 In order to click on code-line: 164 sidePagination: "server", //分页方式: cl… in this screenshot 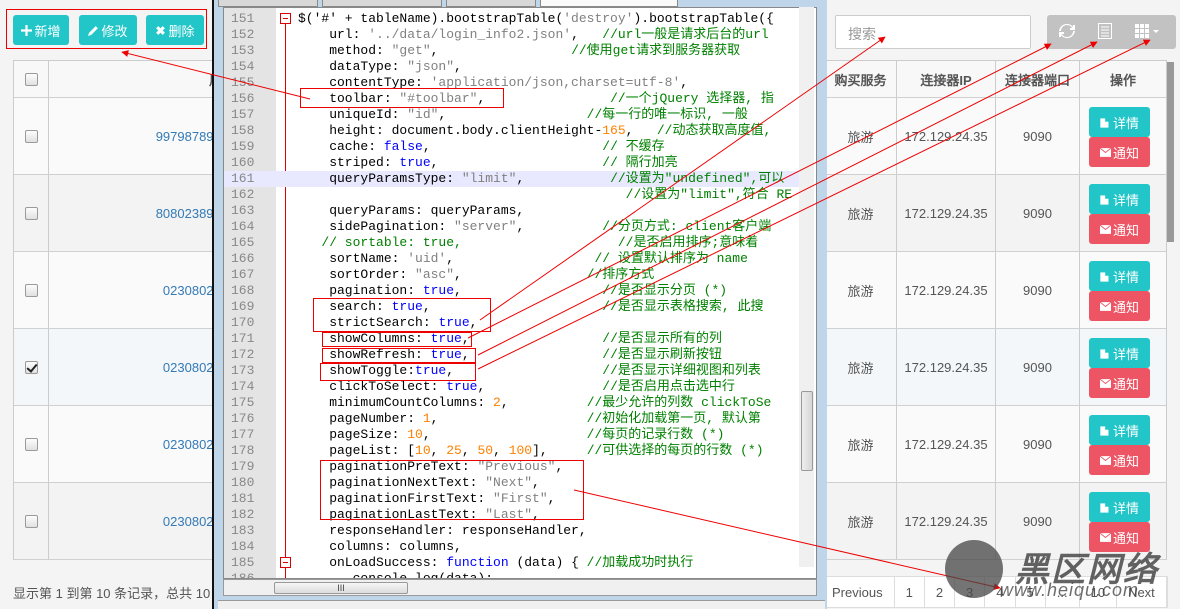, I will do `click(514, 227)`.